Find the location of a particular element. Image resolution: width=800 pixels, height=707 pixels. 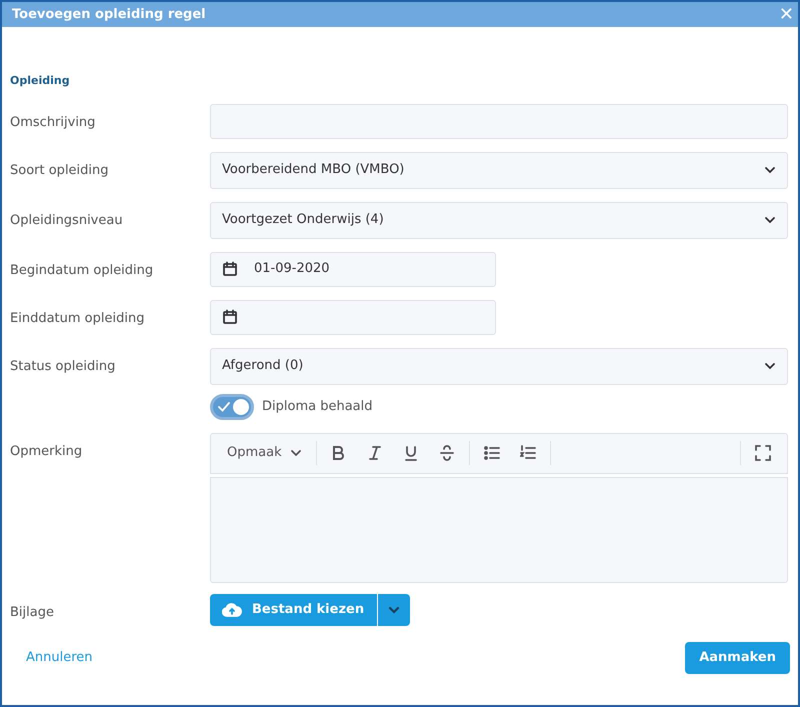

field-label: Opmerking is located at coordinates (46, 451).